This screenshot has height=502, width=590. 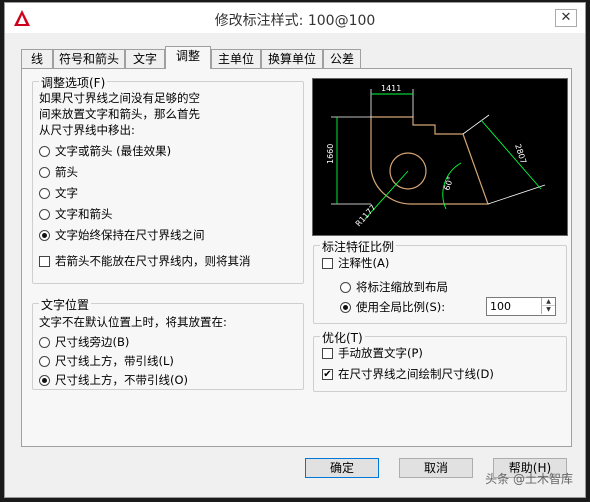 What do you see at coordinates (44, 261) in the screenshot?
I see `checkbox-suppress-arrows` at bounding box center [44, 261].